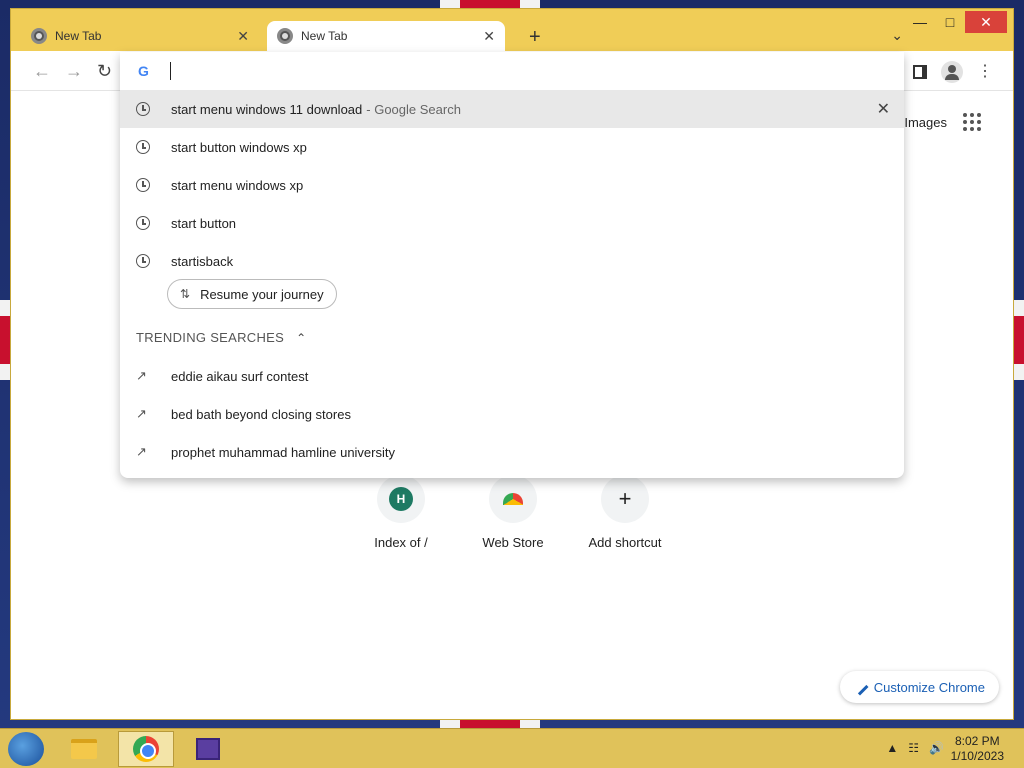 This screenshot has height=768, width=1024. I want to click on shortcut-web-store: Web Store, so click(513, 512).